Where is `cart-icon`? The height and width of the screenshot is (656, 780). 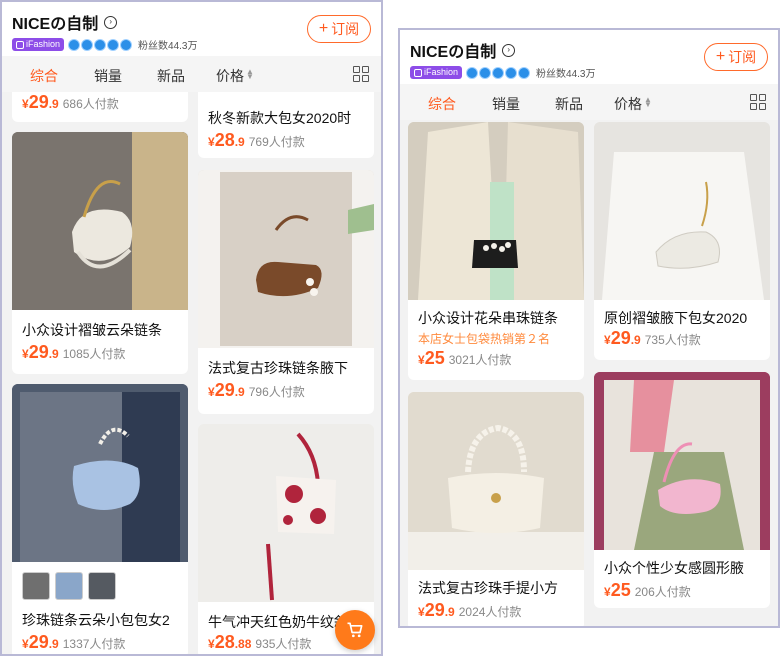 cart-icon is located at coordinates (355, 630).